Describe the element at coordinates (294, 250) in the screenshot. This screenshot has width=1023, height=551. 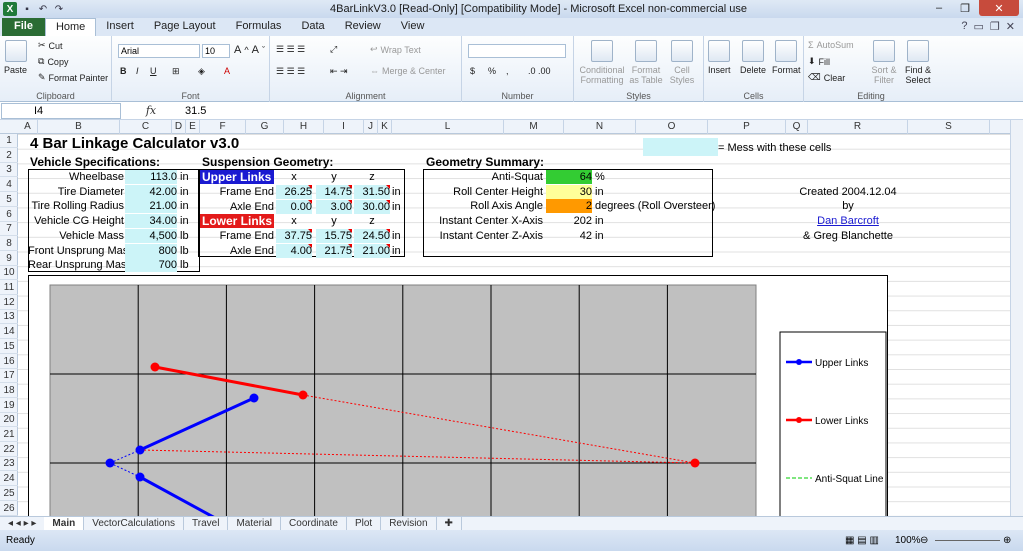
I see `lower-link-x-value: 4.00` at that location.